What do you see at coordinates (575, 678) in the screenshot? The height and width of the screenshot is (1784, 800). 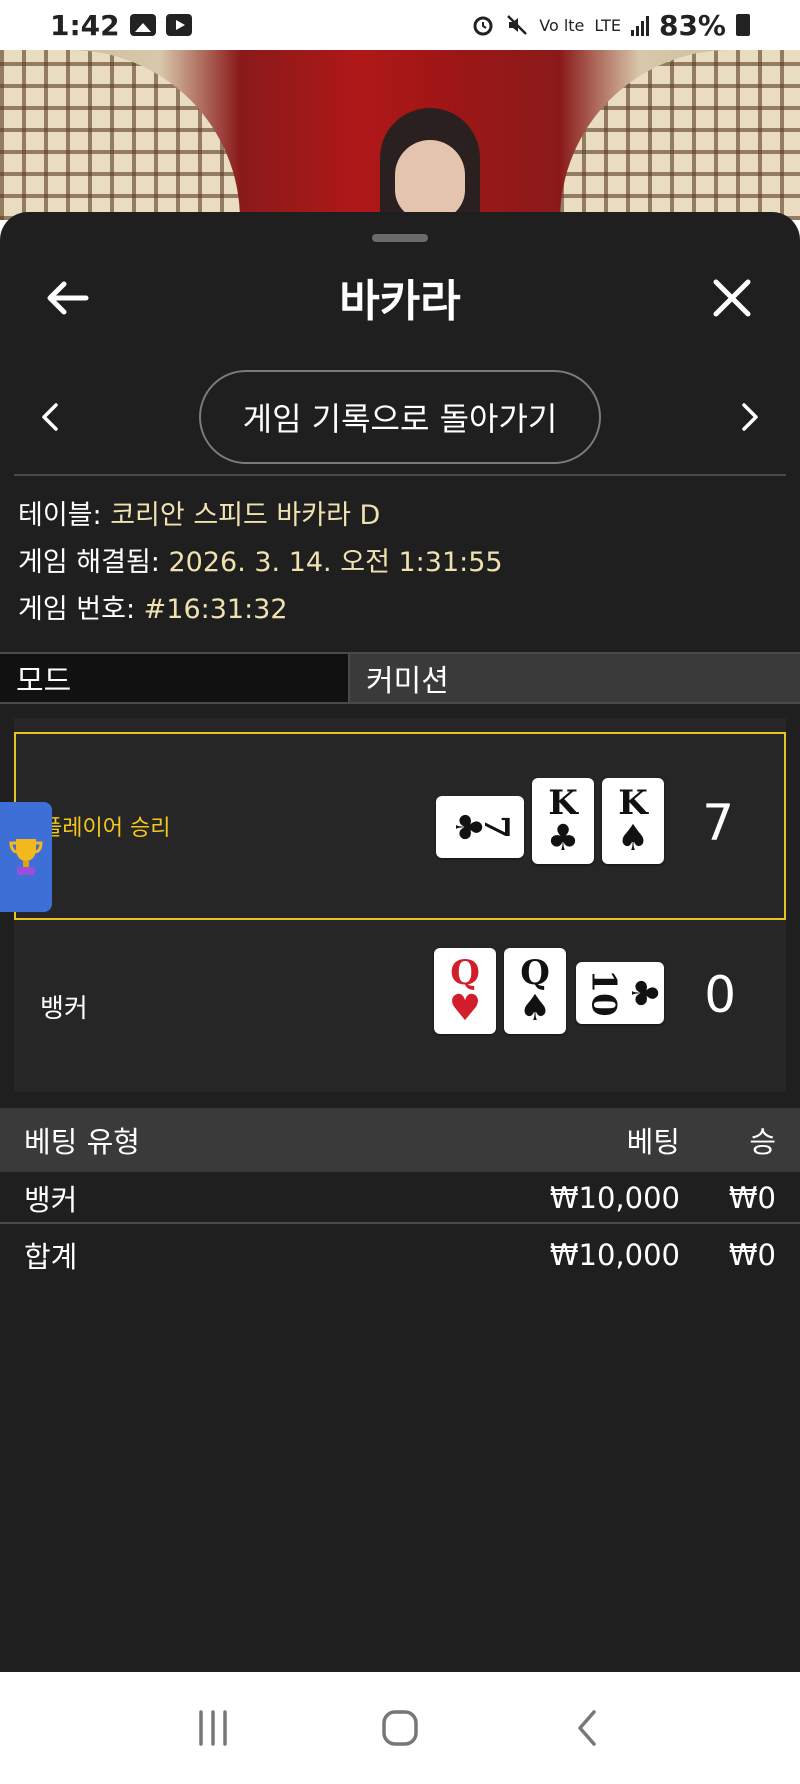 I see `tab-commission: 커미션` at bounding box center [575, 678].